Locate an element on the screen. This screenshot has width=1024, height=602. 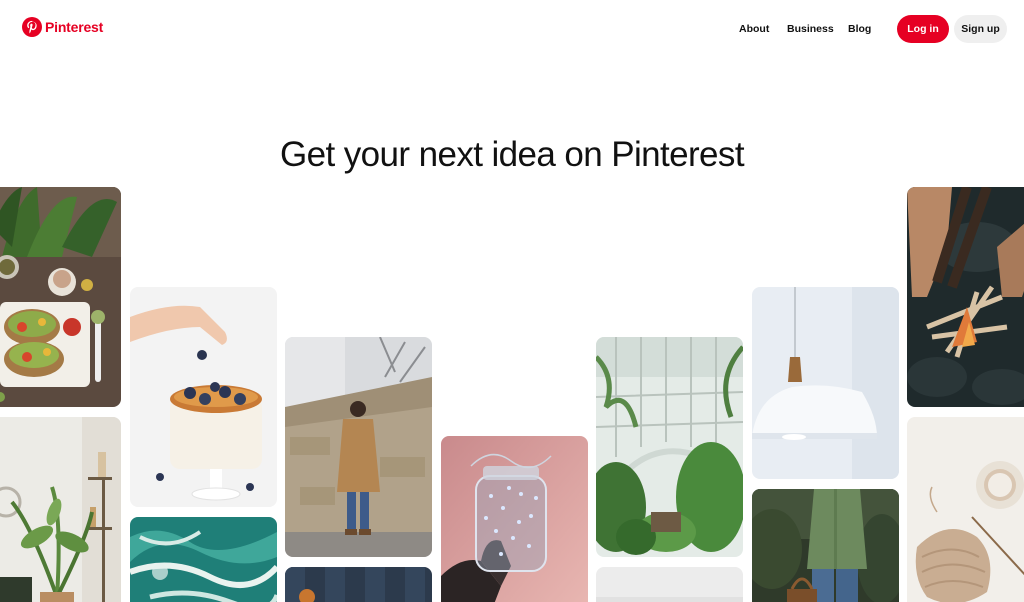
pin-image-knitting is located at coordinates (965, 509).